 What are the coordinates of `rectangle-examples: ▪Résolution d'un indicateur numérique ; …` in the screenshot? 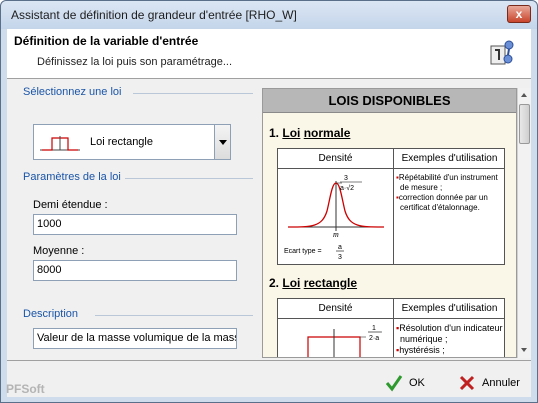 It's located at (450, 339).